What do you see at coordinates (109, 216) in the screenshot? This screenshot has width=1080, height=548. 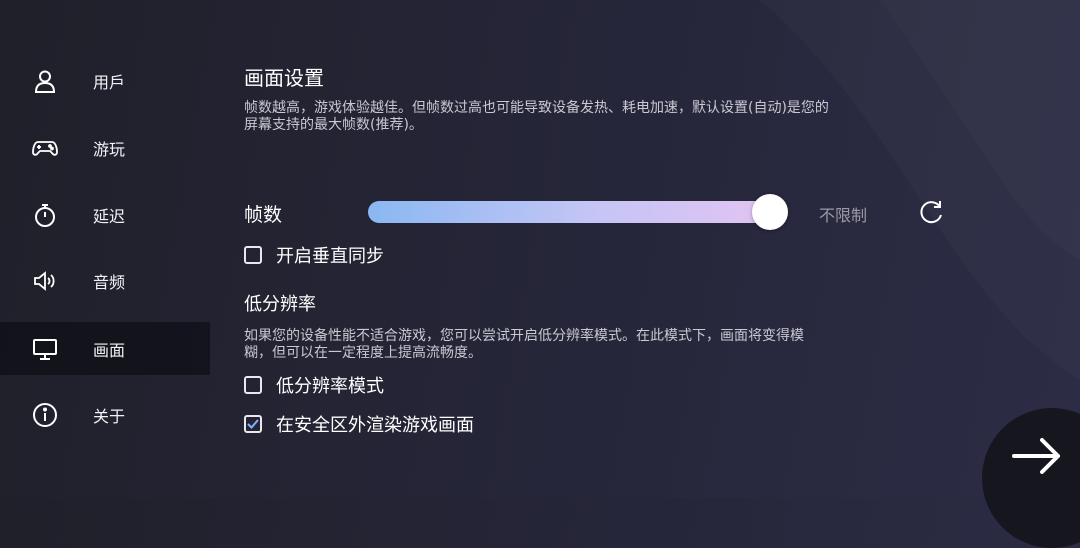 I see `sidebar-item-label: 延迟` at bounding box center [109, 216].